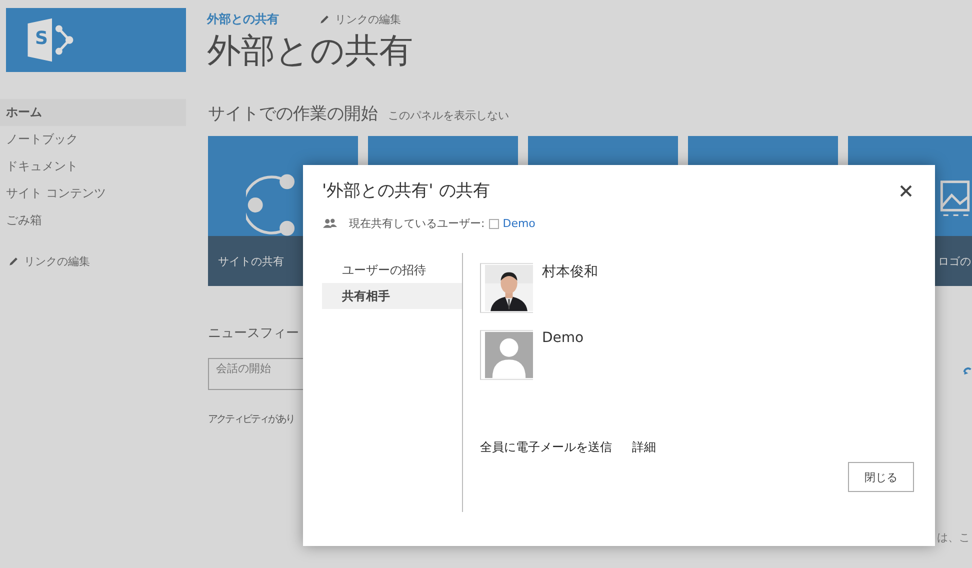  What do you see at coordinates (93, 139) in the screenshot?
I see `nav-item: ノートブック` at bounding box center [93, 139].